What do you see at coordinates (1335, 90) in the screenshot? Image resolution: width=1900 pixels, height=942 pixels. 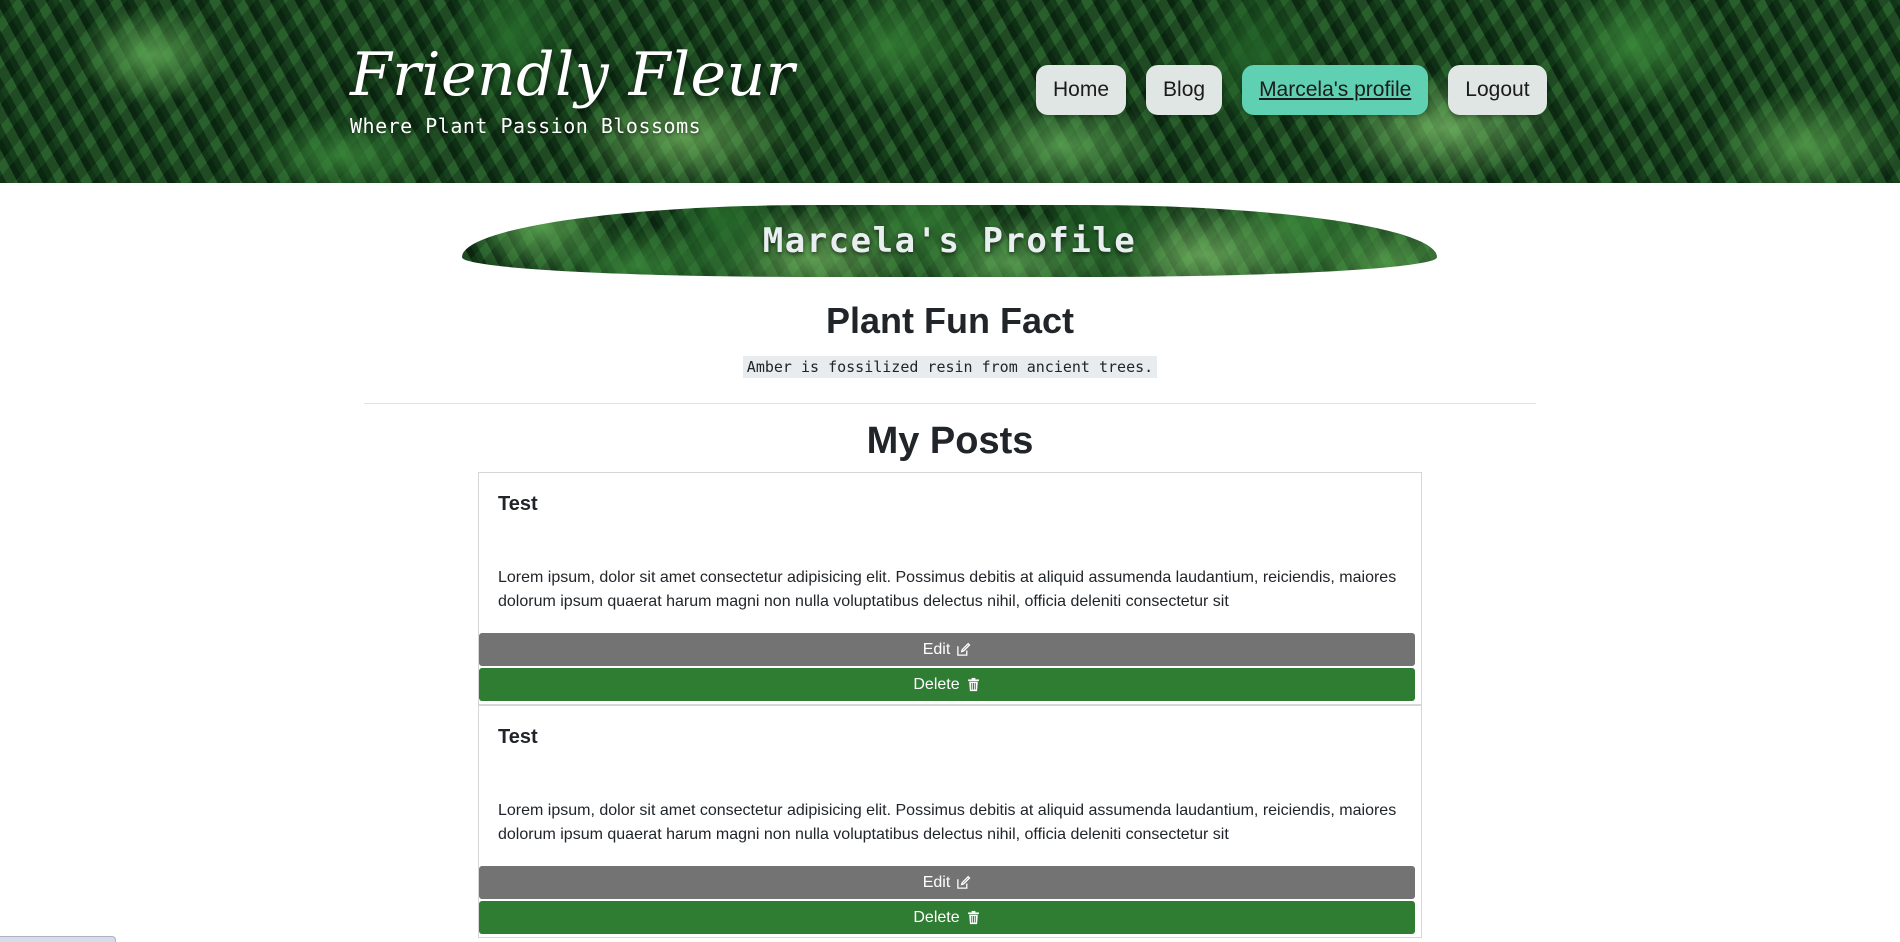 I see `nav-profile-link: Marcela's profile` at bounding box center [1335, 90].